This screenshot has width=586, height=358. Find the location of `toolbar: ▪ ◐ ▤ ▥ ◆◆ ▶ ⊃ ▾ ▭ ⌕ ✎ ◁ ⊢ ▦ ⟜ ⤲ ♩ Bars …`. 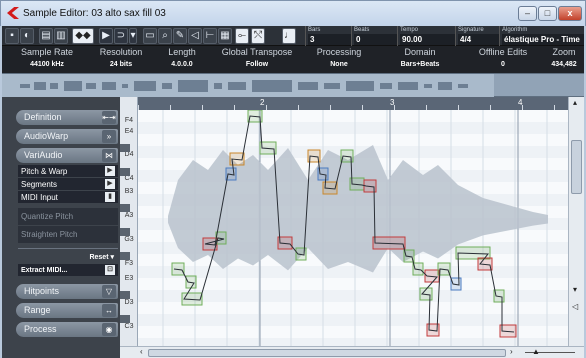

toolbar: ▪ ◐ ▤ ▥ ◆◆ ▶ ⊃ ▾ ▭ ⌕ ✎ ◁ ⊢ ▦ ⟜ ⤲ ♩ Bars … is located at coordinates (293, 36).